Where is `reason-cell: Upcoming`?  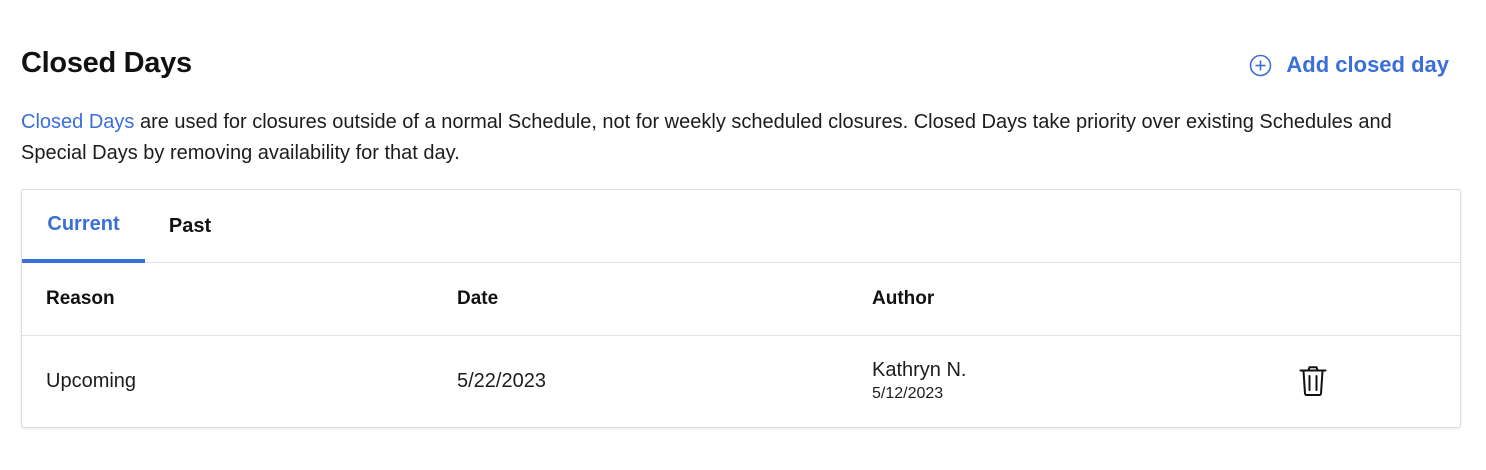
reason-cell: Upcoming is located at coordinates (91, 380).